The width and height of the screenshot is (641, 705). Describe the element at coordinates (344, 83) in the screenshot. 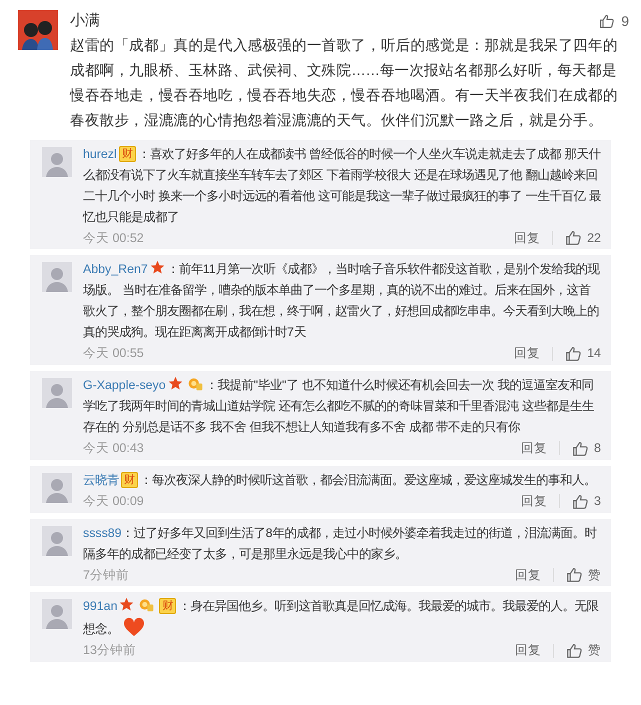

I see `post-text: 赵雷的「成都」真的是代入感极强的一首歌了，听后的感觉是：那就是我呆了四年的成都啊，九眼桥、玉林路、武侯祠、文殊院……每一次报站名都那么好听，每天都是慢吞吞地走，慢吞吞地吃，慢吞吞地失恋，慢吞吞地喝酒。有一天半夜我们在成都的春夜散步，湿漉漉的心情抱怨着湿漉漉的天气。伙伴们沉默一路之后，就是分手。` at that location.